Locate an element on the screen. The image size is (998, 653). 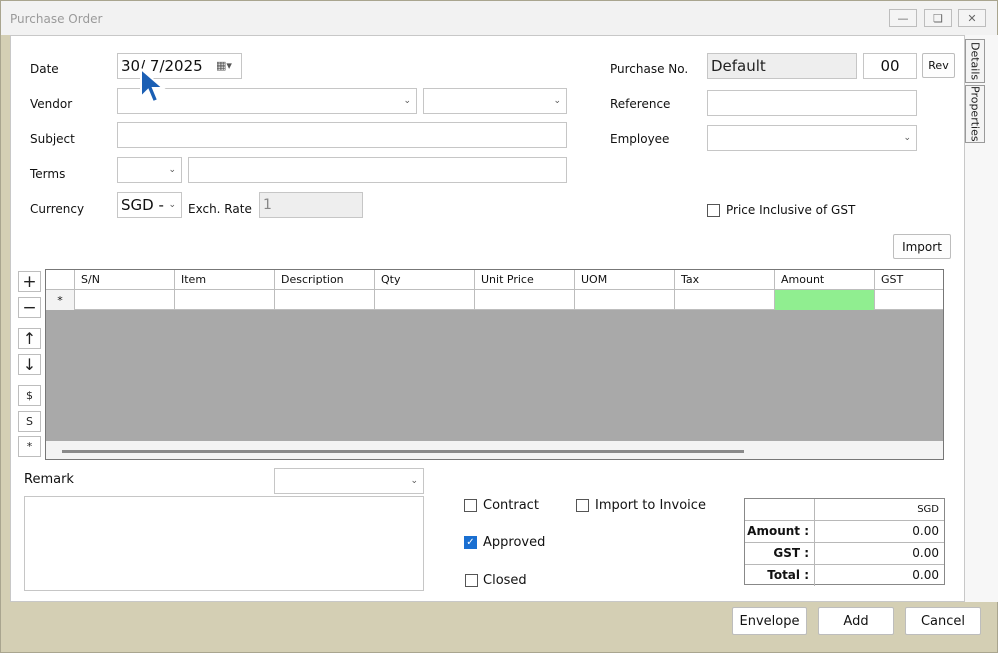
special-row-button: * is located at coordinates (29, 446).